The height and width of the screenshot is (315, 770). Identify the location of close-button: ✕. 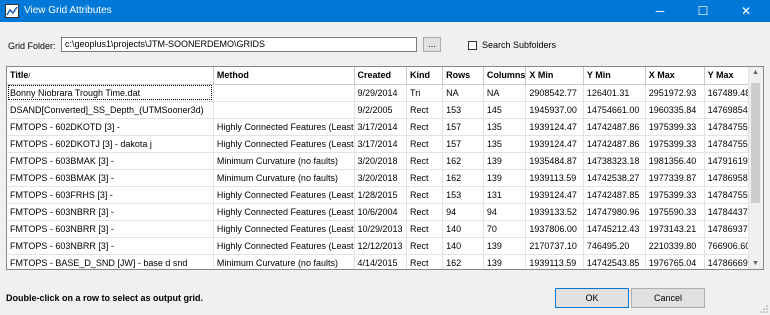
(746, 11).